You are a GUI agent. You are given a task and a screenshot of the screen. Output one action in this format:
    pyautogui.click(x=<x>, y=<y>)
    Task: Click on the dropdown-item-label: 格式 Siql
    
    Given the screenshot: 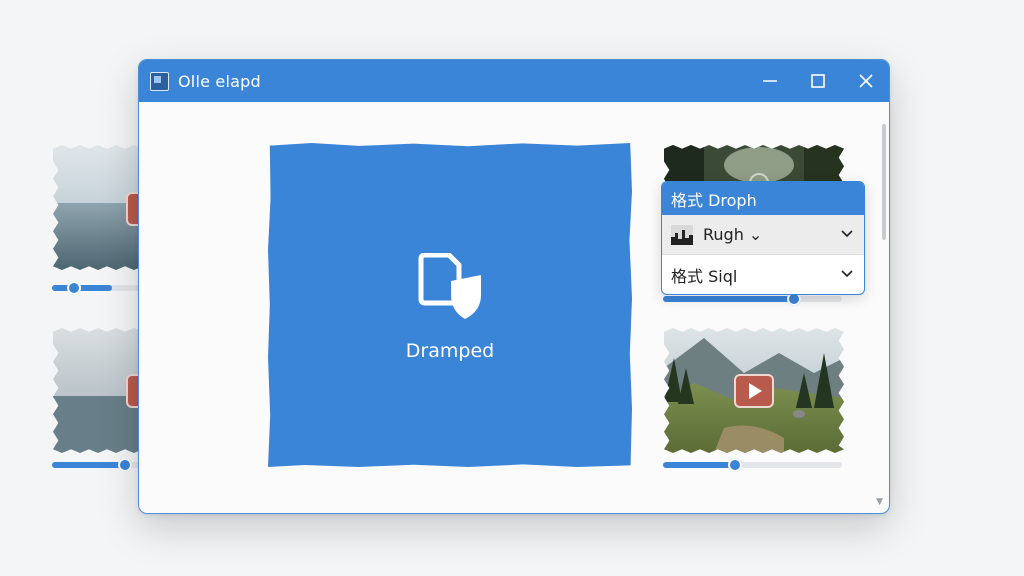 What is the action you would take?
    pyautogui.click(x=704, y=276)
    